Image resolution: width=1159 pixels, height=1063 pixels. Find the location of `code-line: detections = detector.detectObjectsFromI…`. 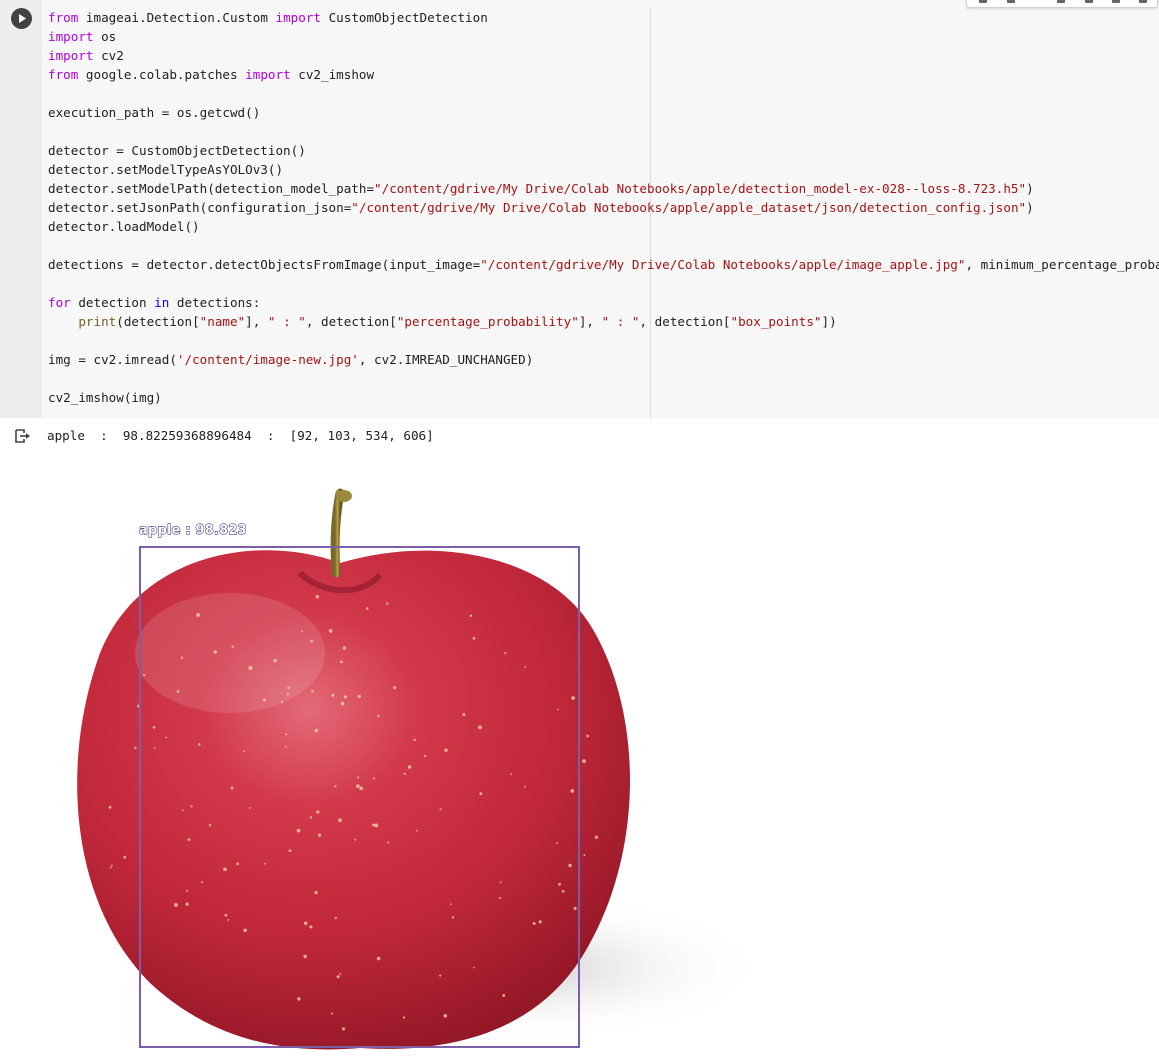

code-line: detections = detector.detectObjectsFromI… is located at coordinates (603, 264).